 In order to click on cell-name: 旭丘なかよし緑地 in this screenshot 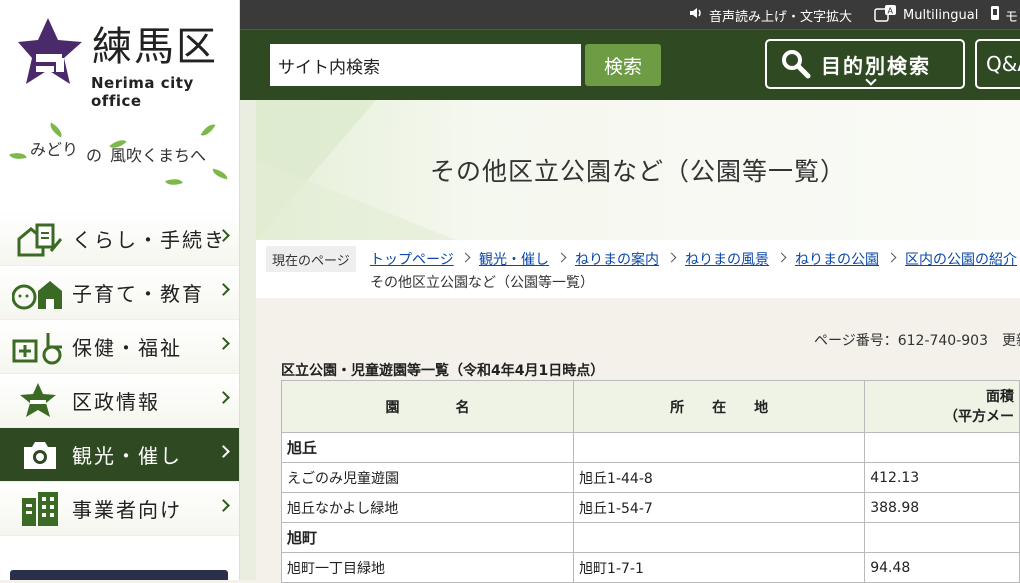, I will do `click(427, 507)`.